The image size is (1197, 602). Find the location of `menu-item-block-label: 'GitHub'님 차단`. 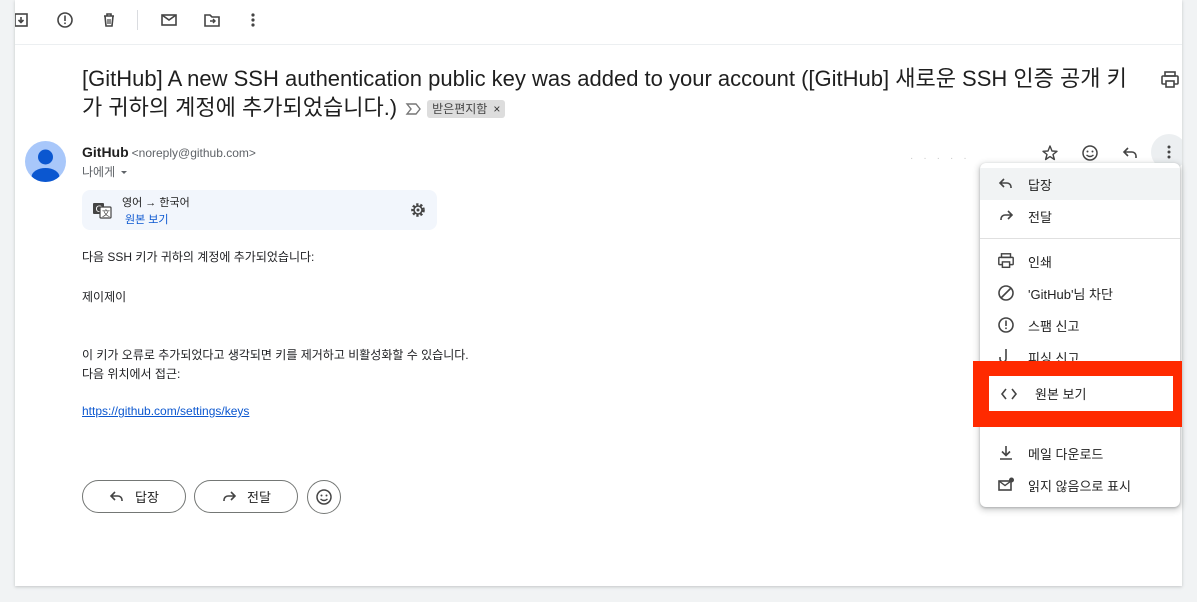

menu-item-block-label: 'GitHub'님 차단 is located at coordinates (1070, 294).